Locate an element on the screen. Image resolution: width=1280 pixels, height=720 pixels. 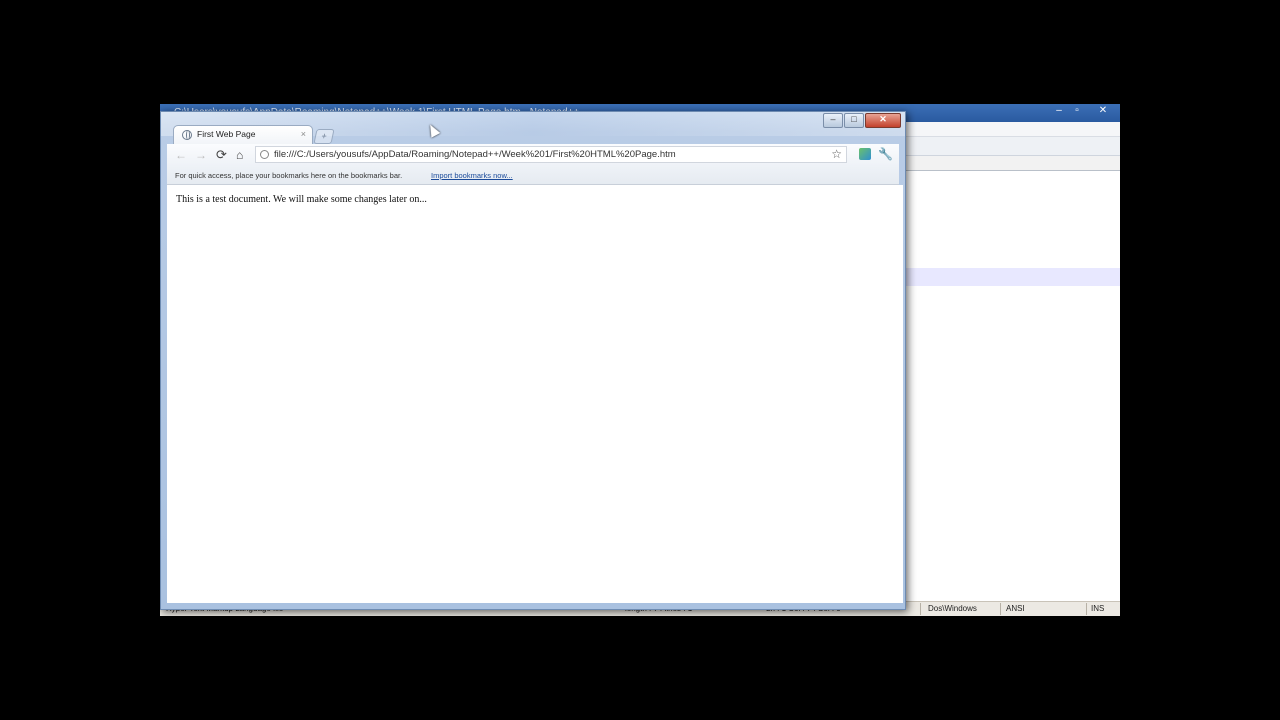
notepad-editor is located at coordinates (1012, 386).